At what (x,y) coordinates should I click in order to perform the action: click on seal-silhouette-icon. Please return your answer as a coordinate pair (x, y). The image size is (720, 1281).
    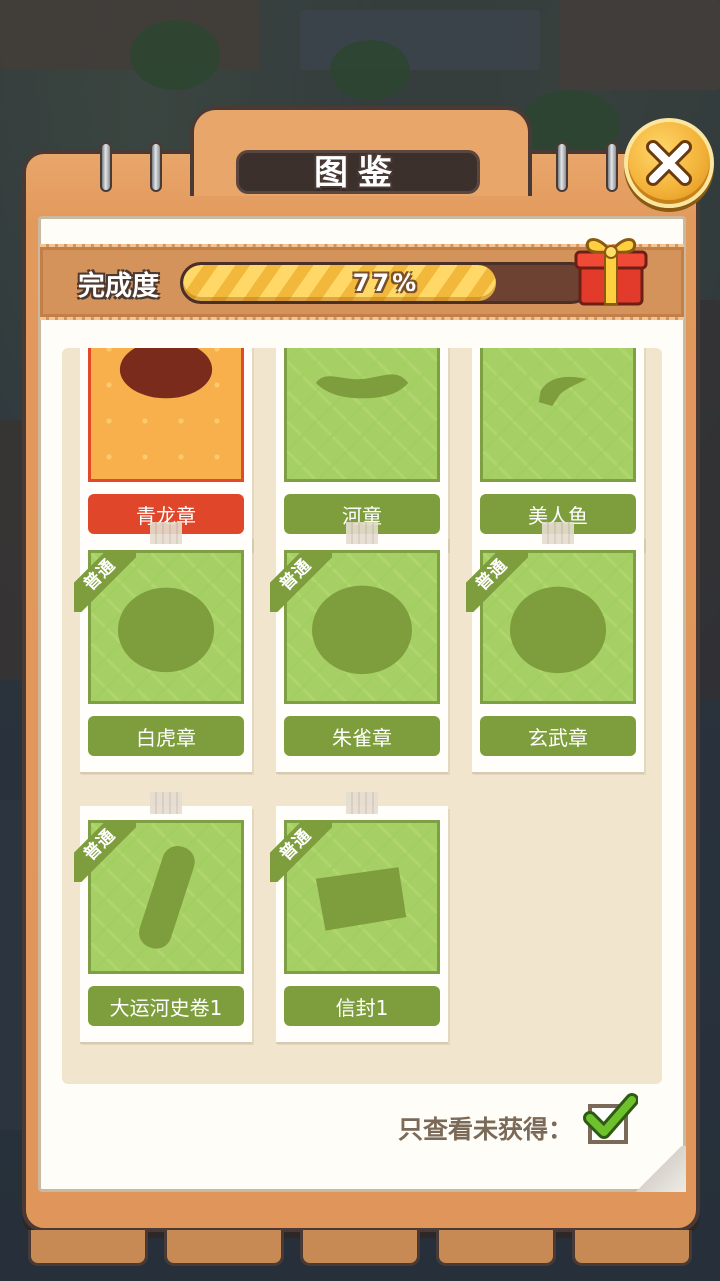
    Looking at the image, I should click on (166, 373).